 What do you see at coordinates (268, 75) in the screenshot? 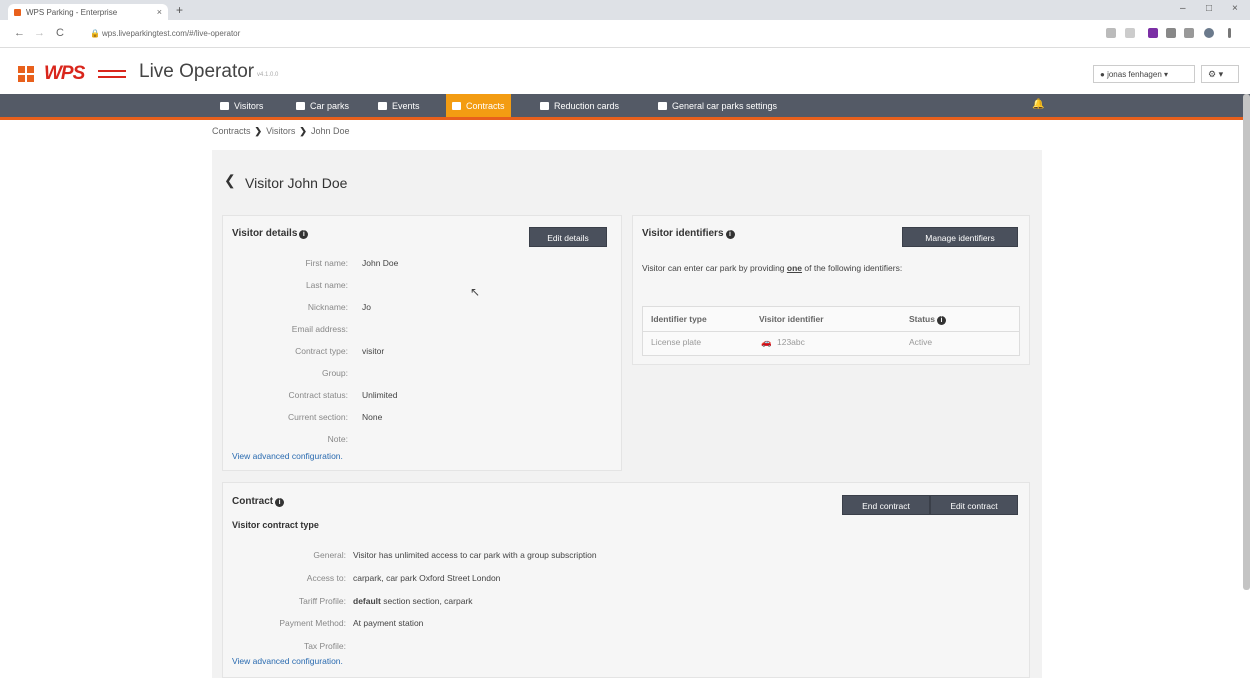
I see `app-version: v4.1.0.0` at bounding box center [268, 75].